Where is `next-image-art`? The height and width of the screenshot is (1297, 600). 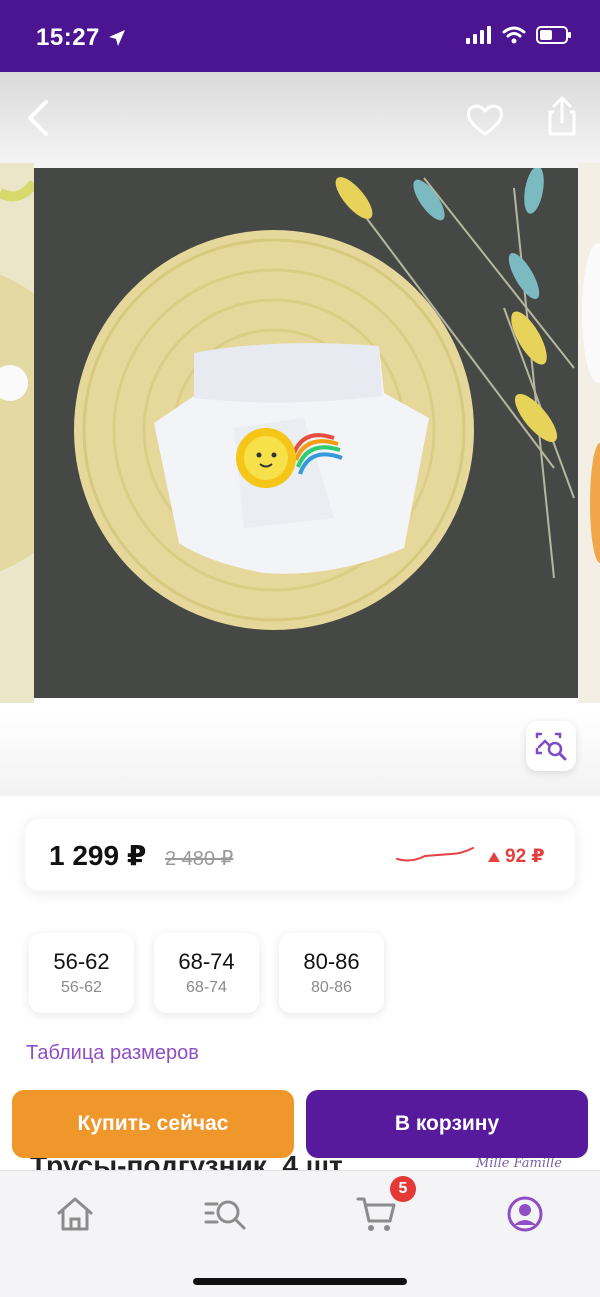
next-image-art is located at coordinates (589, 433).